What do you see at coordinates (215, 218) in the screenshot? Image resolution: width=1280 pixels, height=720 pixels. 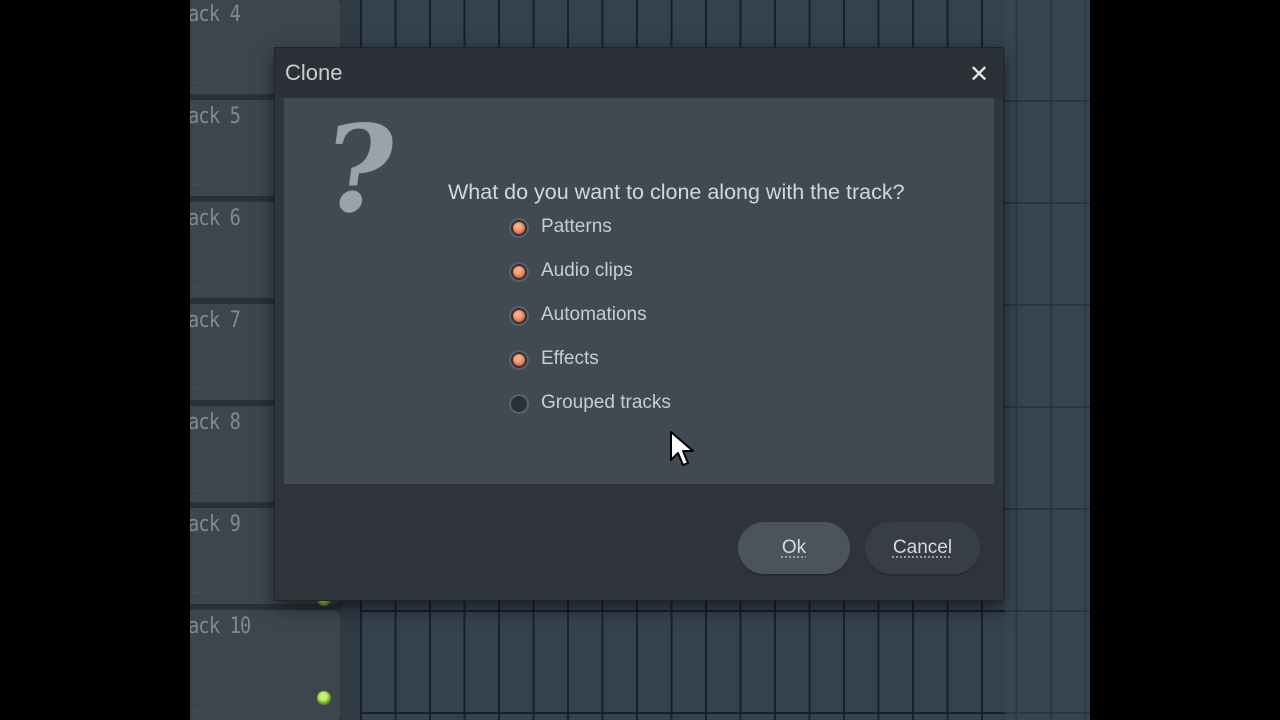 I see `track-label: ack 6` at bounding box center [215, 218].